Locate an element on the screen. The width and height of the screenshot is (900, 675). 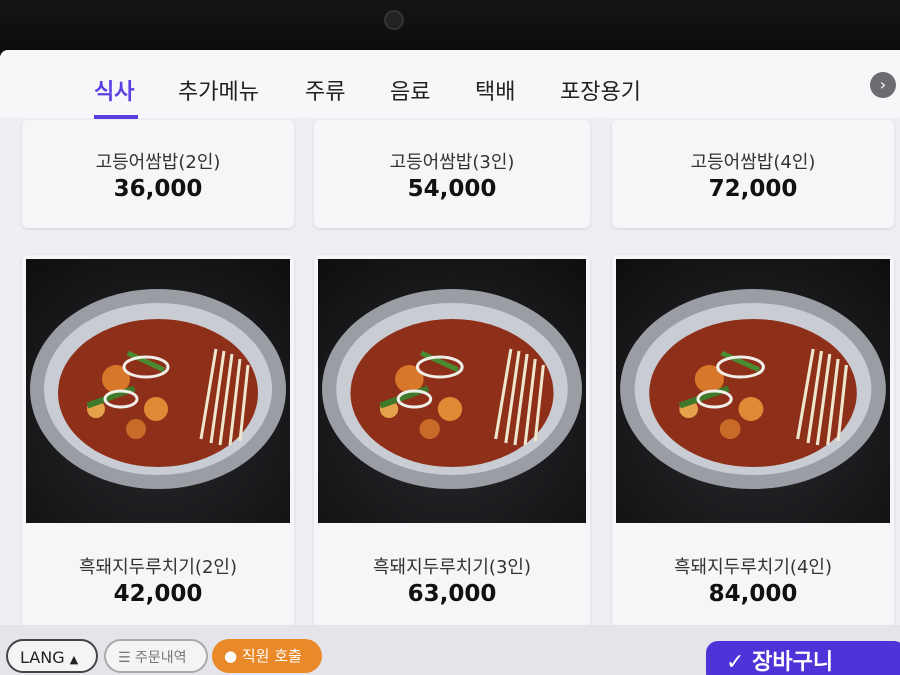
bottom-bar: LANG ▲ ☰ 주문내역 ● 직원 호출 ✓ 장바구니 is located at coordinates (450, 650).